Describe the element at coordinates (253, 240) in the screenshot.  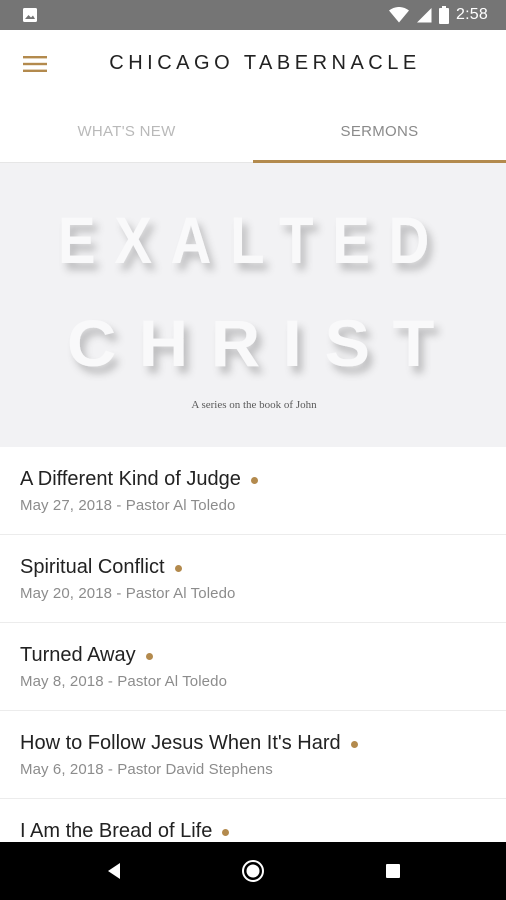
I see `hero-title-line-1: EXALTED` at that location.